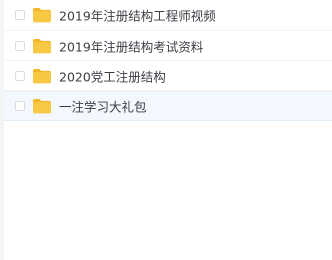 The width and height of the screenshot is (332, 260). What do you see at coordinates (131, 45) in the screenshot?
I see `file-name: 2019年注册结构考试资料` at bounding box center [131, 45].